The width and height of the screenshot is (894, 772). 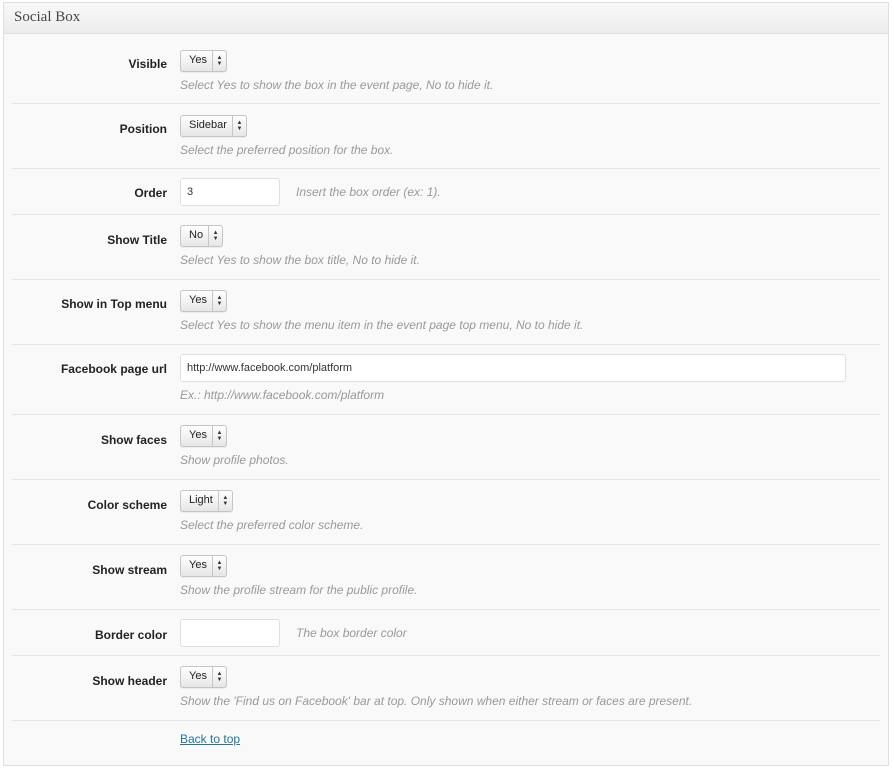 What do you see at coordinates (198, 565) in the screenshot?
I see `show-stream-select-value: Yes` at bounding box center [198, 565].